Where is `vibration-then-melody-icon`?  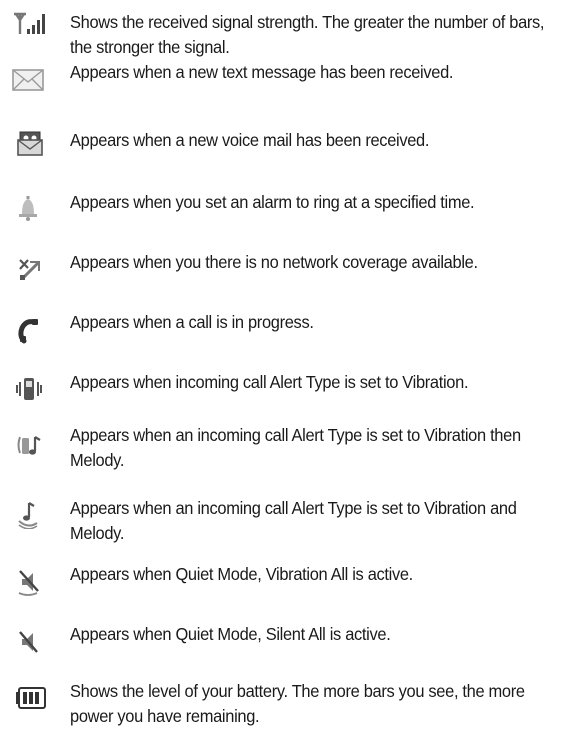 vibration-then-melody-icon is located at coordinates (28, 446).